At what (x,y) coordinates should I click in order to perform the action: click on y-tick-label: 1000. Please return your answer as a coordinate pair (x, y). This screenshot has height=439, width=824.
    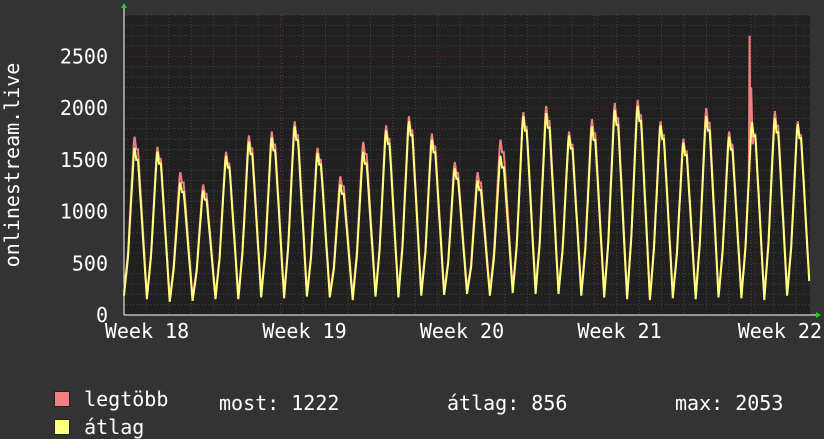
    Looking at the image, I should click on (84, 212).